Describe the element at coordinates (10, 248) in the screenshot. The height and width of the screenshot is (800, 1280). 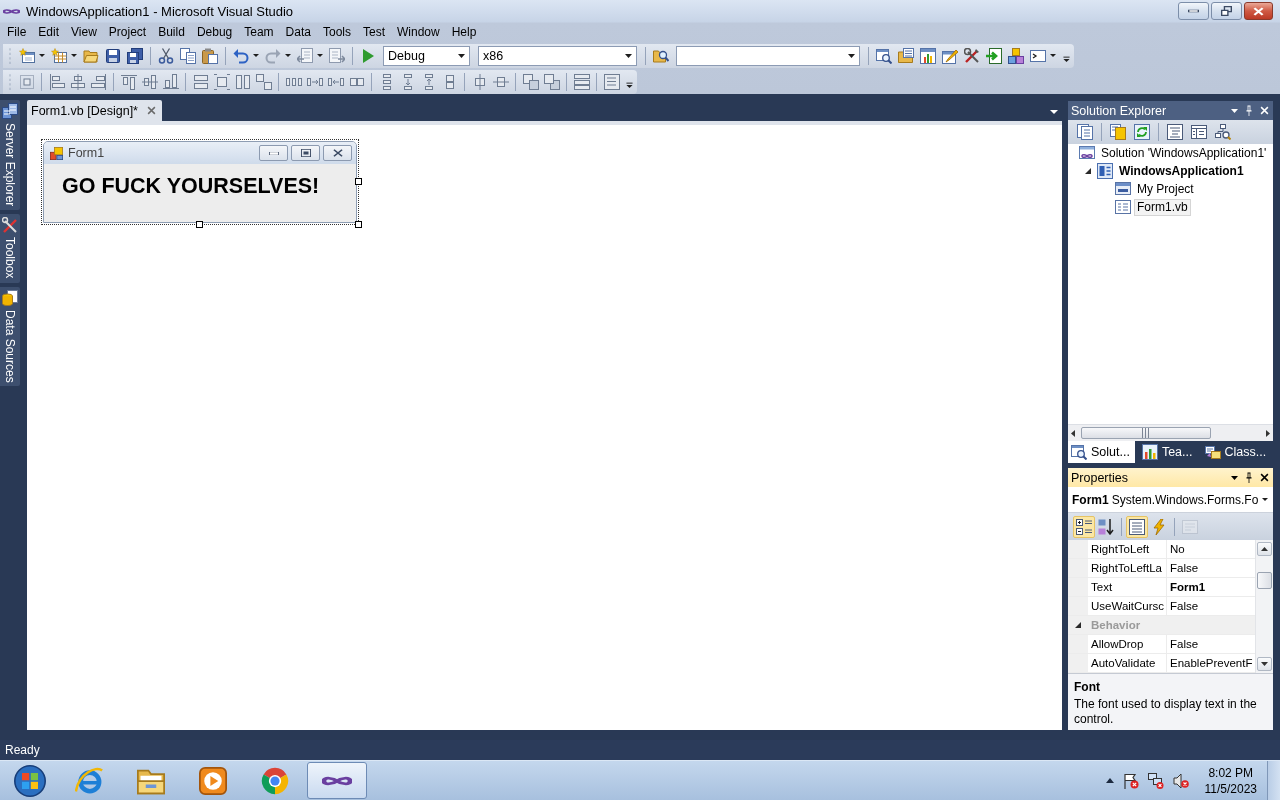
I see `side-tab: Toolbox` at that location.